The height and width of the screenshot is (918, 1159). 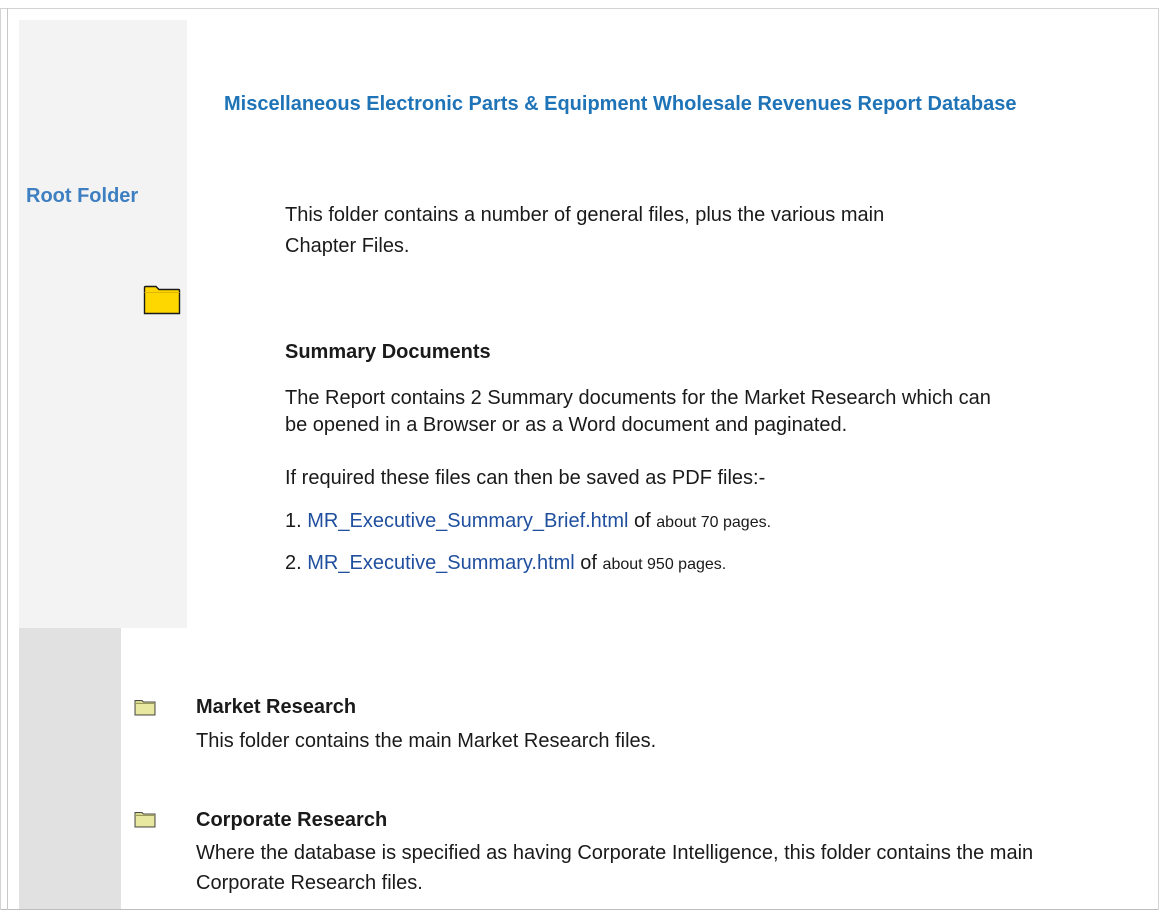 What do you see at coordinates (579, 909) in the screenshot?
I see `frame-bottom-border` at bounding box center [579, 909].